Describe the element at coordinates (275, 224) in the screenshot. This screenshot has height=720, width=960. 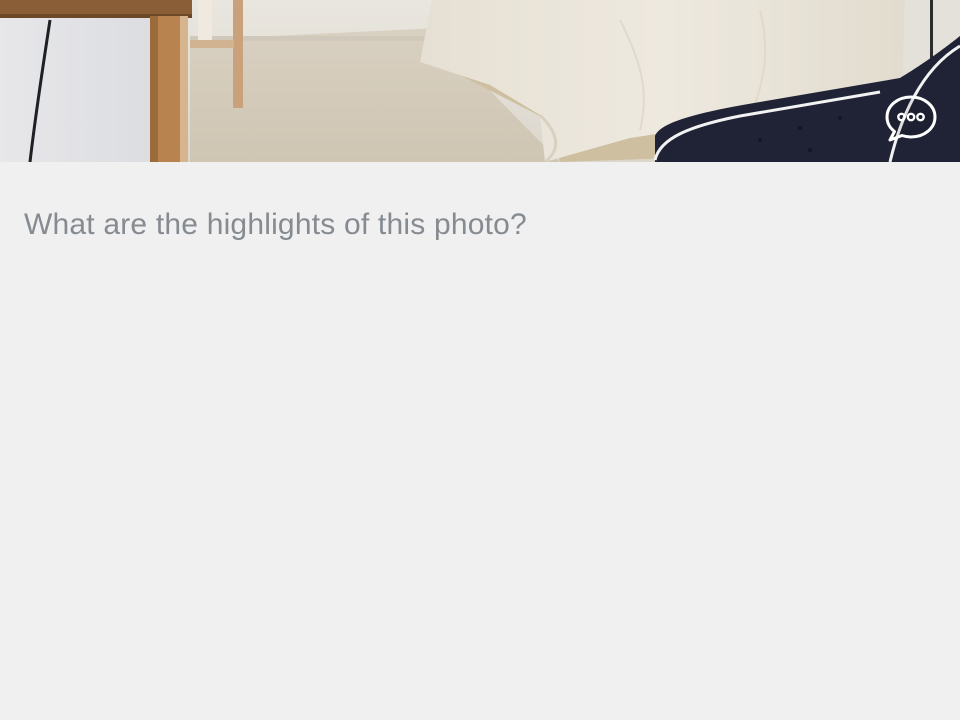
I see `prompt-question: What are the highlights of this photo?` at that location.